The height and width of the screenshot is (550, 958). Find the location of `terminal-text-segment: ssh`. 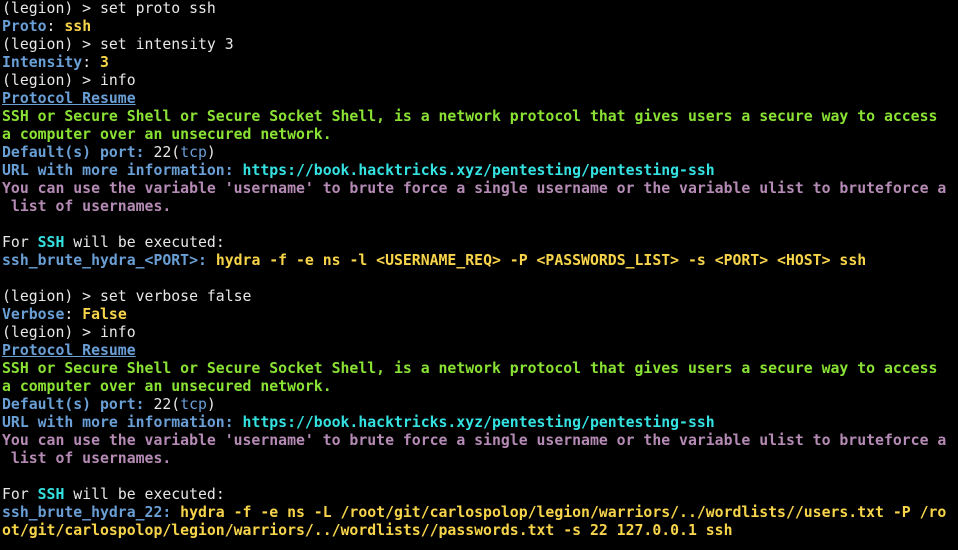

terminal-text-segment: ssh is located at coordinates (78, 26).